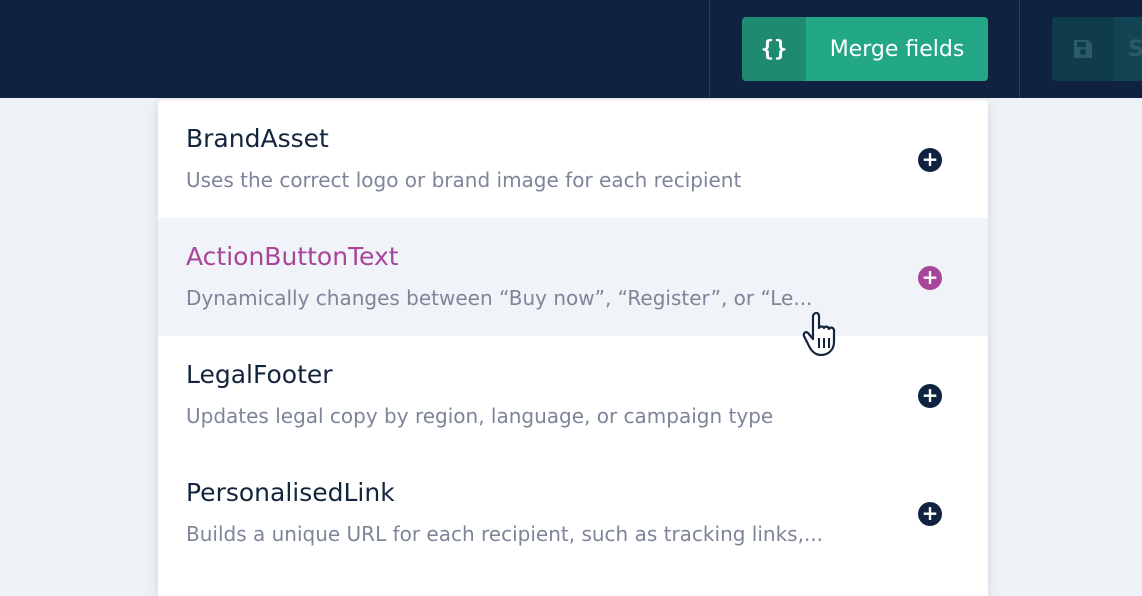 The width and height of the screenshot is (1142, 596). What do you see at coordinates (819, 334) in the screenshot?
I see `hand-pointer-cursor-icon` at bounding box center [819, 334].